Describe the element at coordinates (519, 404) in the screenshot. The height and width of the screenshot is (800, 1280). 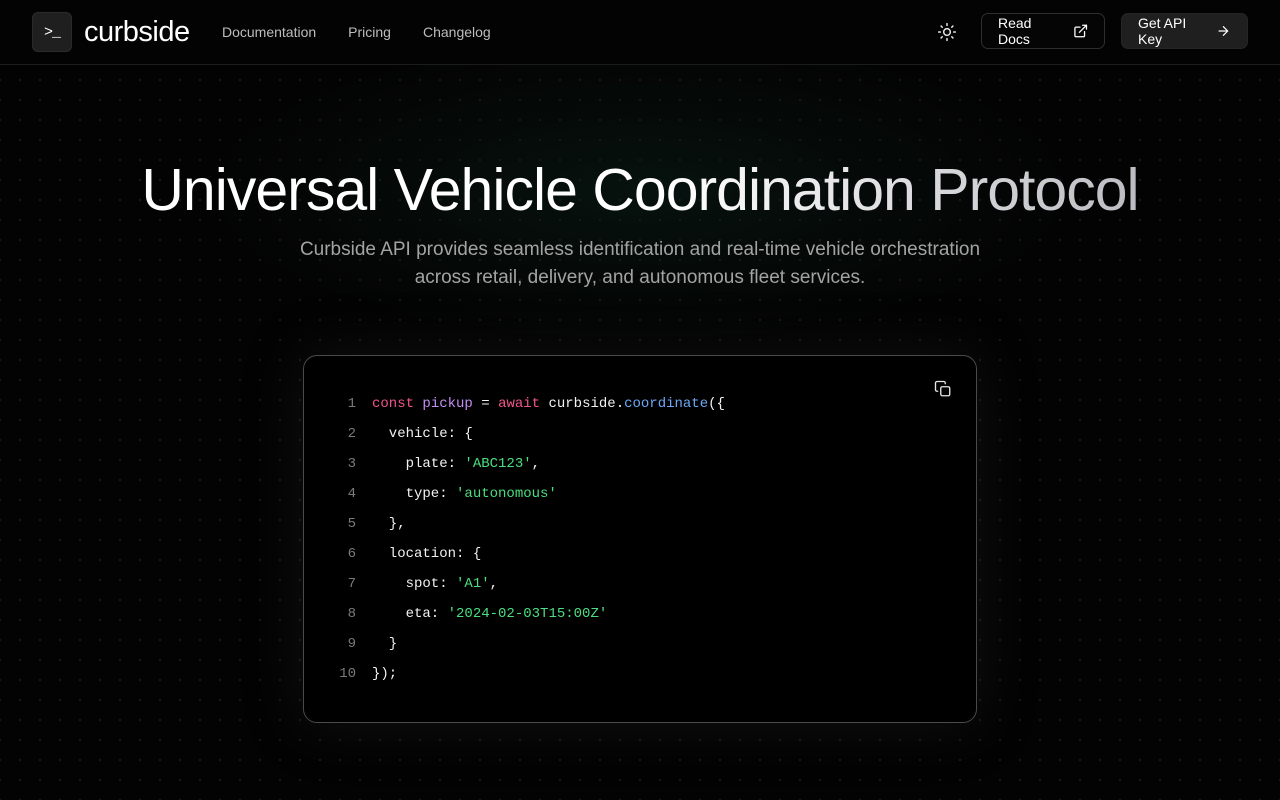
I see `code-token: await` at that location.